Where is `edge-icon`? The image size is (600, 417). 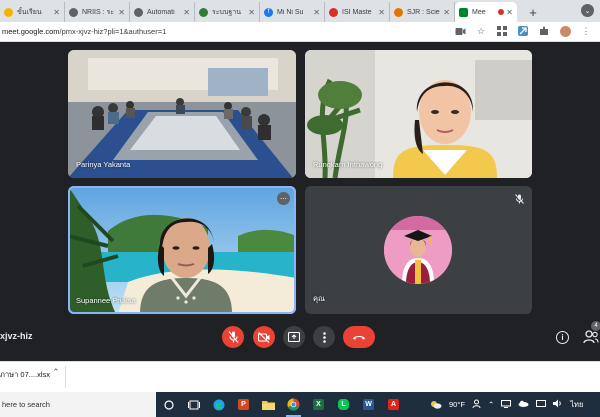
edge-icon is located at coordinates (218, 404).